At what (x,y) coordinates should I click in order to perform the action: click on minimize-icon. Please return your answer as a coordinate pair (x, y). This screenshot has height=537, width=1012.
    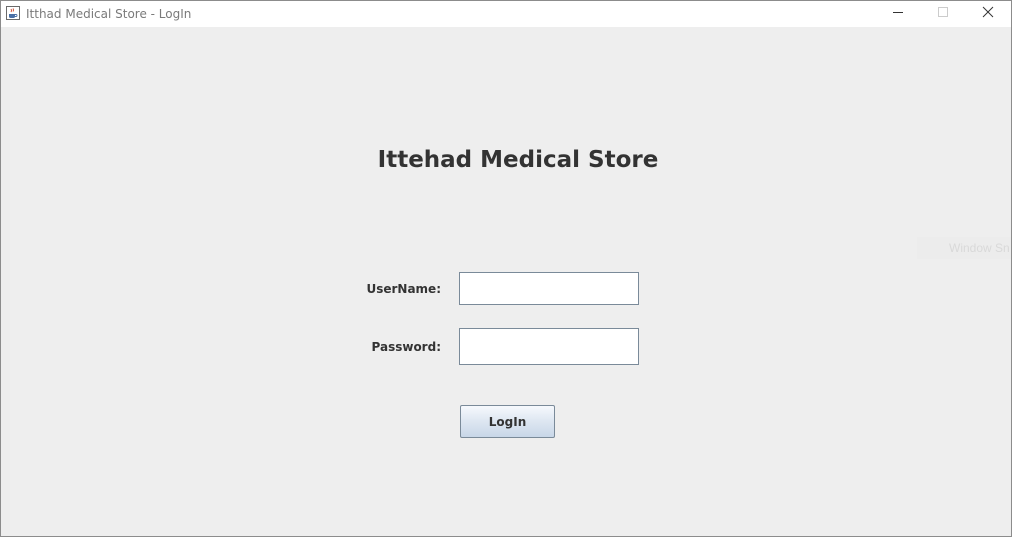
    Looking at the image, I should click on (898, 14).